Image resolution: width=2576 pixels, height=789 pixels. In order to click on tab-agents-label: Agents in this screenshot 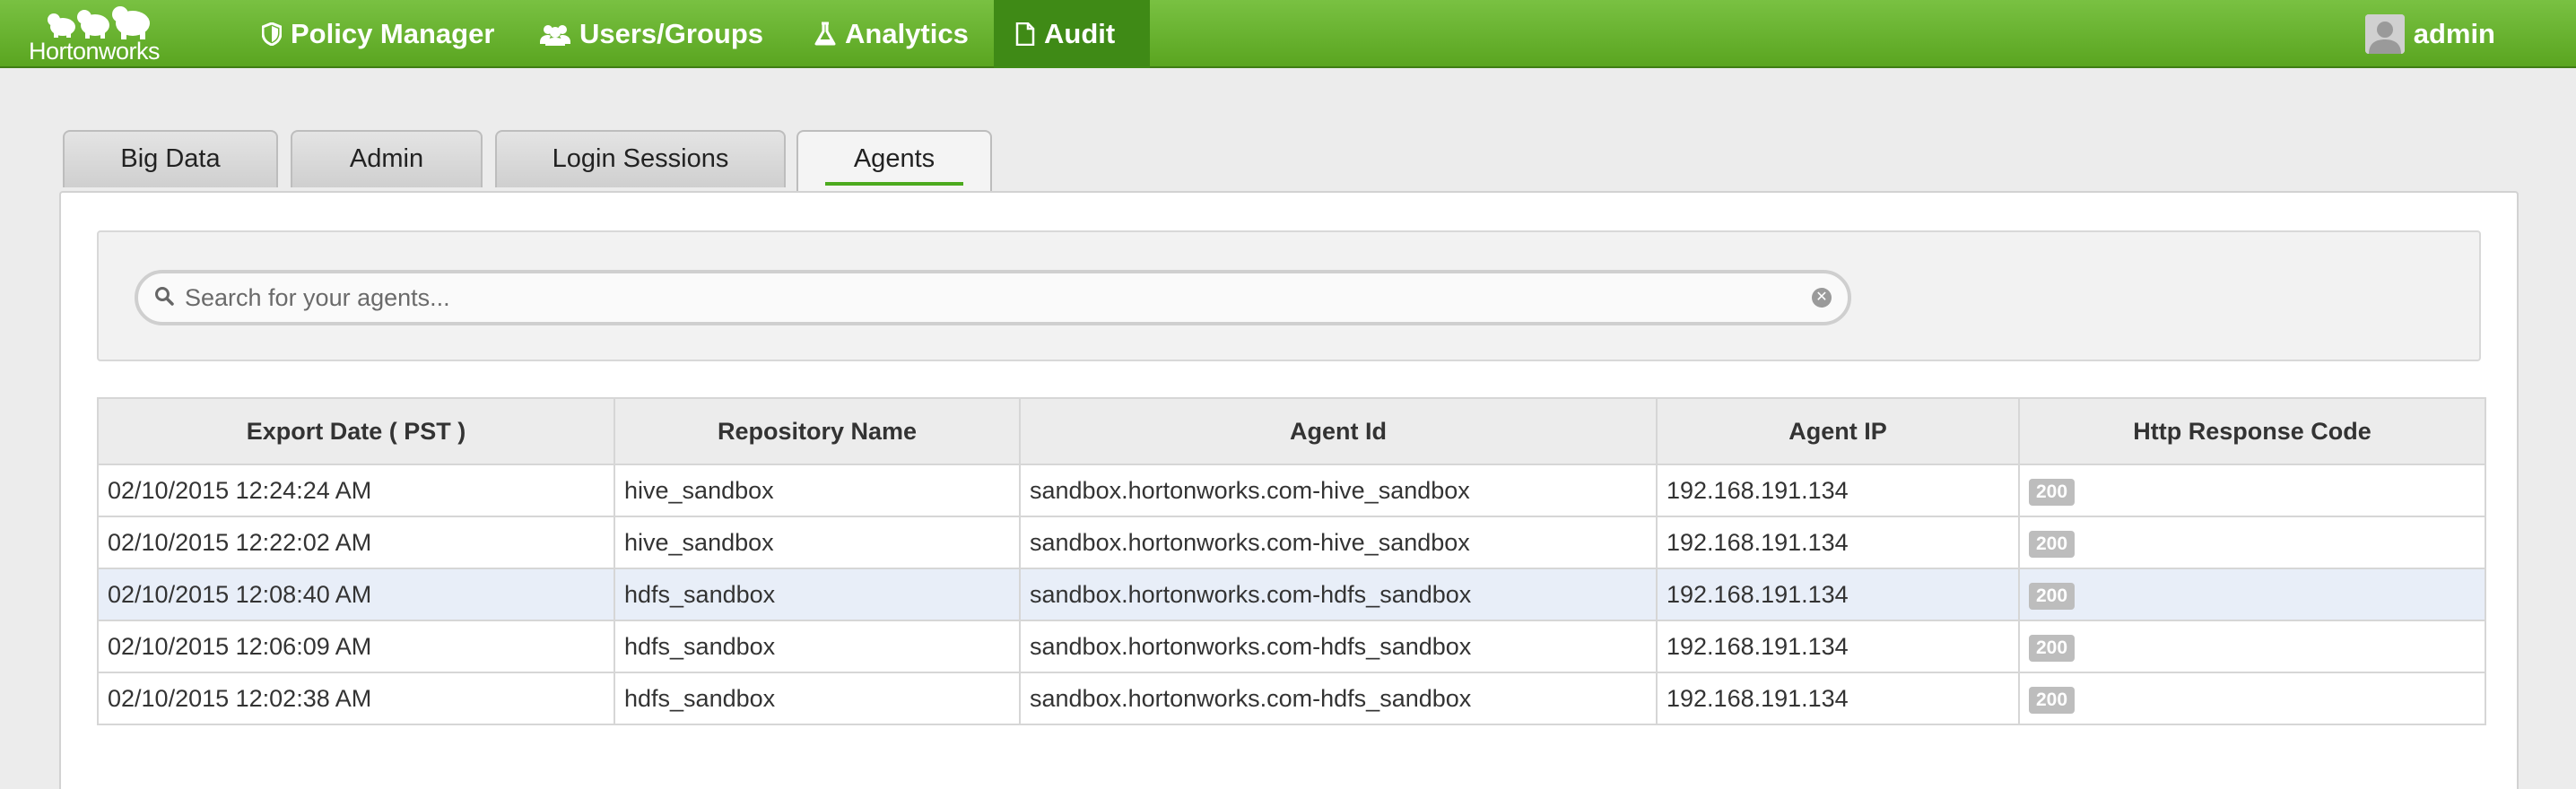, I will do `click(894, 158)`.